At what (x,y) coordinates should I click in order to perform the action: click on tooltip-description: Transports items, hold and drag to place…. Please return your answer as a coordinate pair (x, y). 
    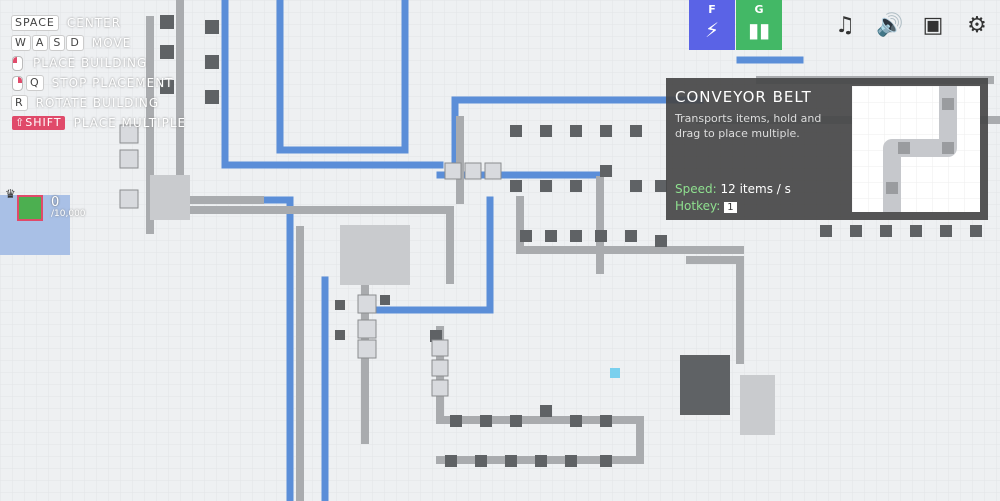
    Looking at the image, I should click on (748, 126).